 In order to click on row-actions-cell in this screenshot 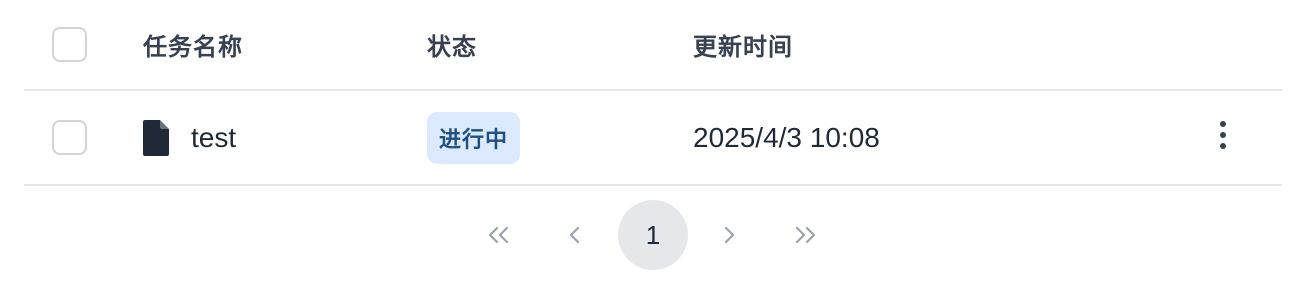, I will do `click(1223, 137)`.